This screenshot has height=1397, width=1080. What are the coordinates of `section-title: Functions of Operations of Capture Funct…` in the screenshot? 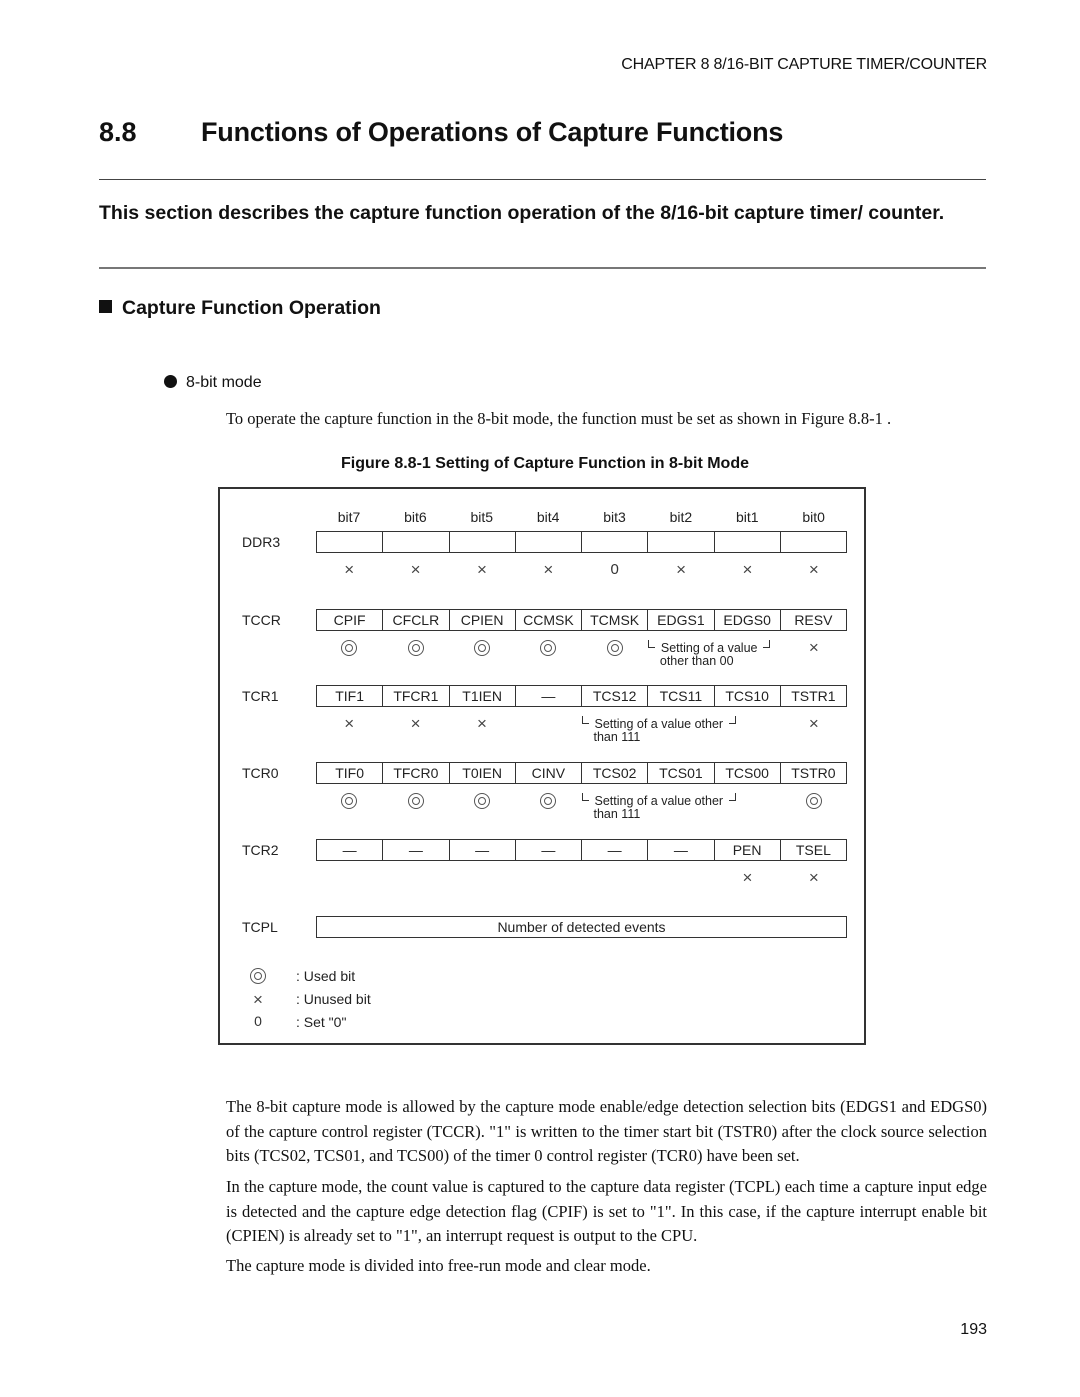 It's located at (492, 132).